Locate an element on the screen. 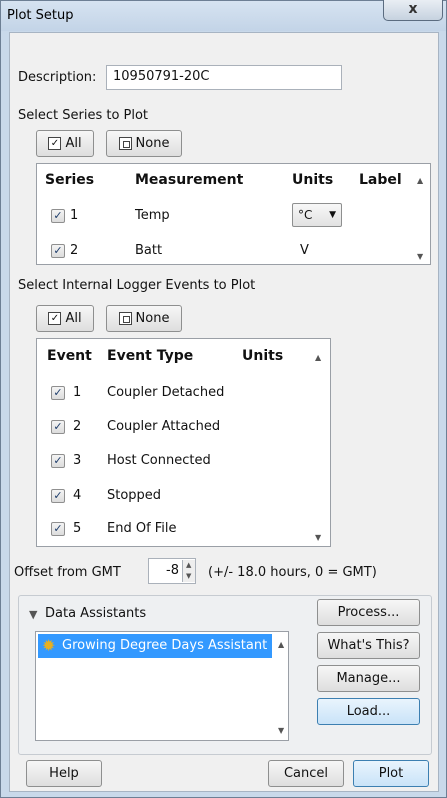 The height and width of the screenshot is (798, 447). event-4-number: 4 is located at coordinates (77, 495).